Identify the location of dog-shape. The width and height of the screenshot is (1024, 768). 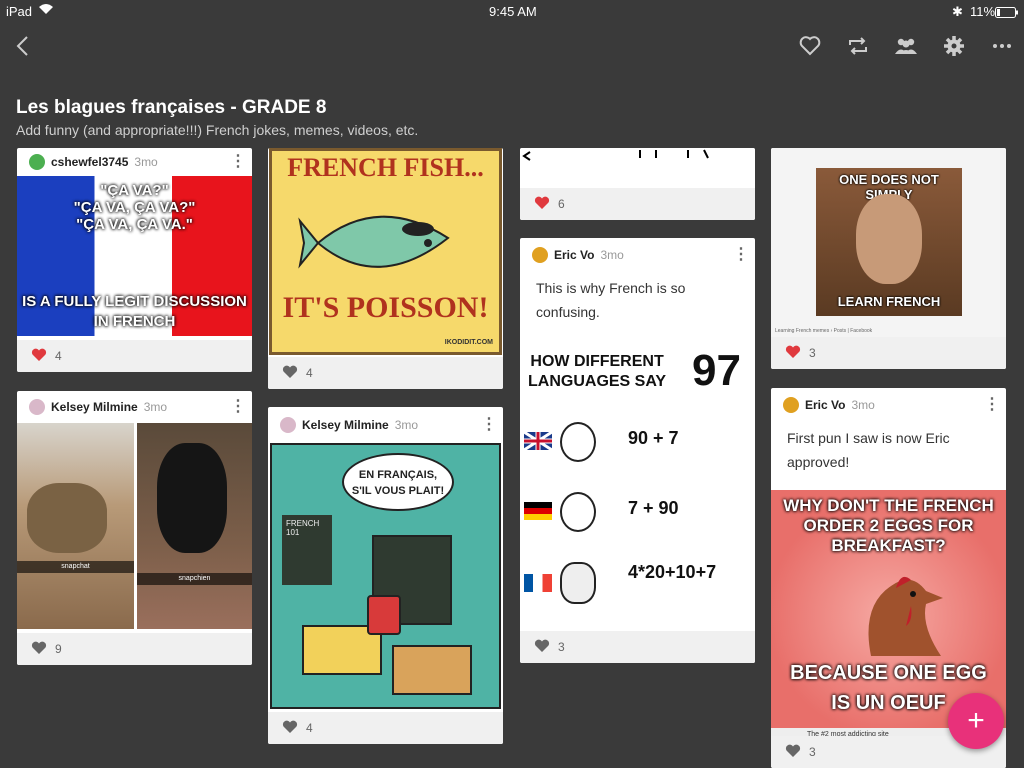
(192, 498).